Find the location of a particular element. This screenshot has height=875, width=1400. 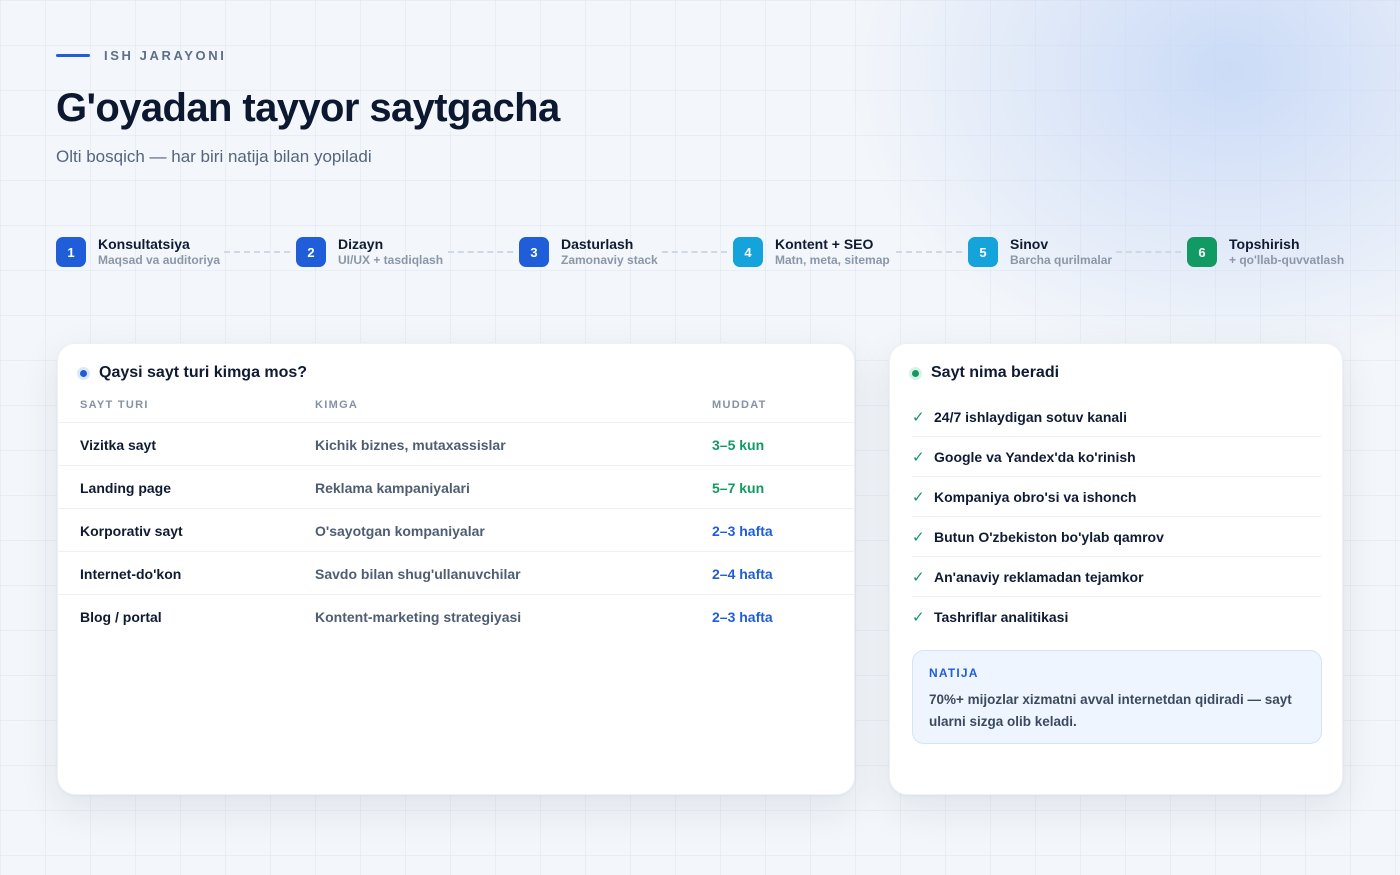

site-type-cell: Landing page is located at coordinates (125, 488).